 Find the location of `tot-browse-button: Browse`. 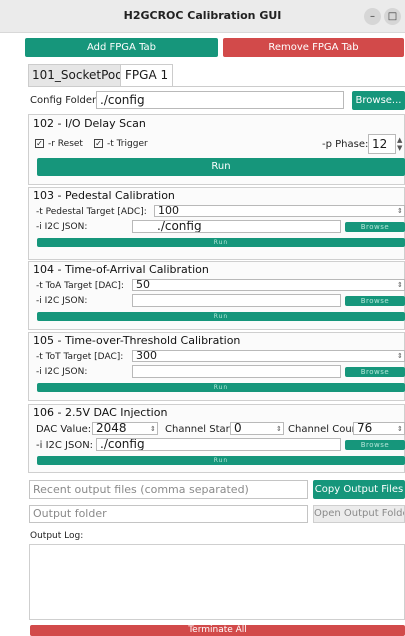

tot-browse-button: Browse is located at coordinates (375, 372).